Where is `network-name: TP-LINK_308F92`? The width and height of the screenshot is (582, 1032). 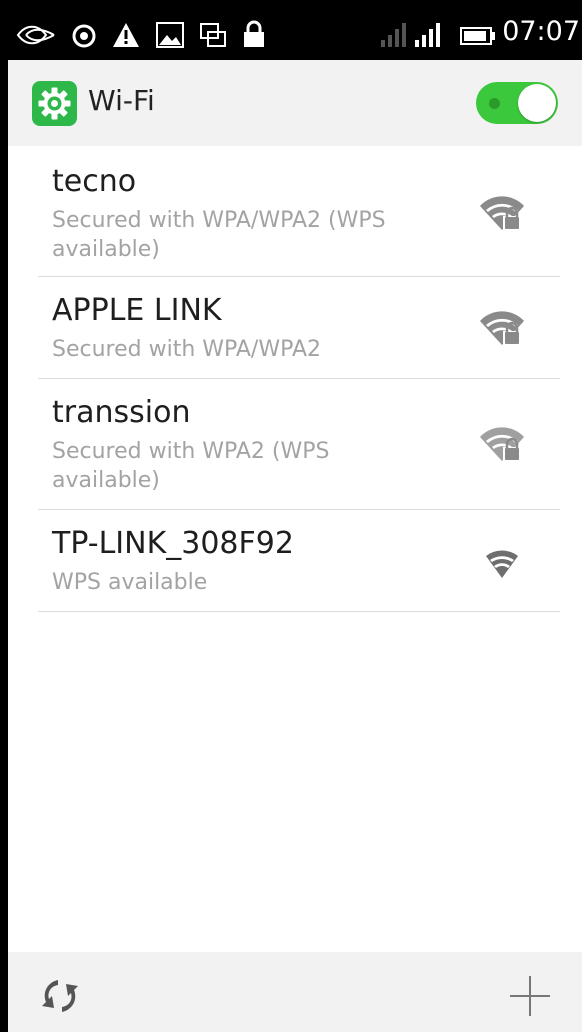 network-name: TP-LINK_308F92 is located at coordinates (173, 543).